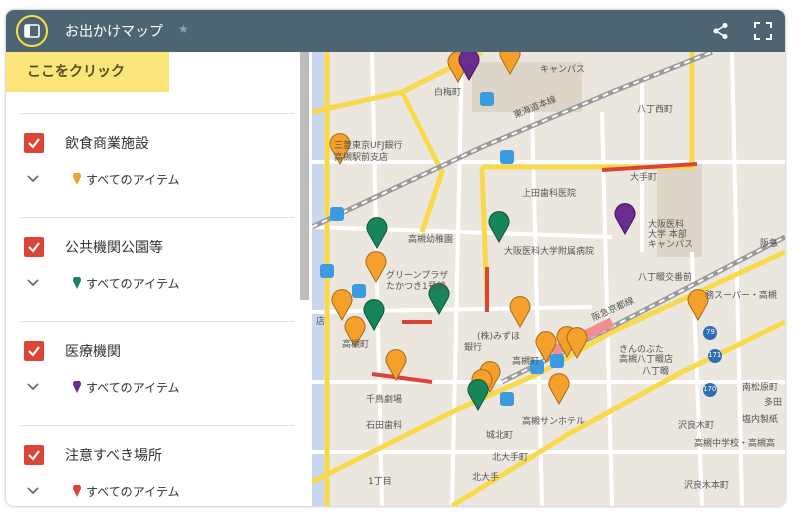 This screenshot has height=519, width=804. I want to click on route-shield: 170, so click(710, 389).